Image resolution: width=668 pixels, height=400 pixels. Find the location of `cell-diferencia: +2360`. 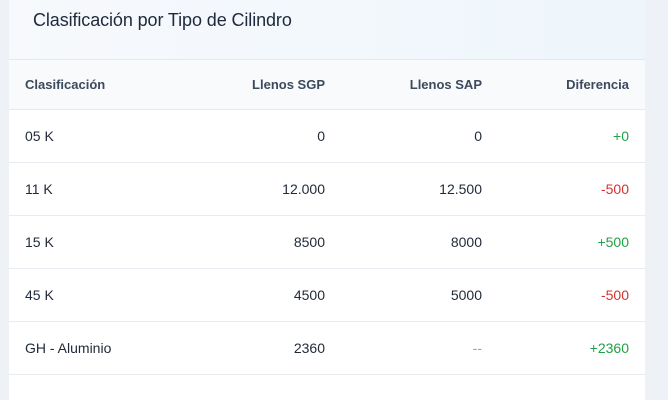

cell-diferencia: +2360 is located at coordinates (609, 347).